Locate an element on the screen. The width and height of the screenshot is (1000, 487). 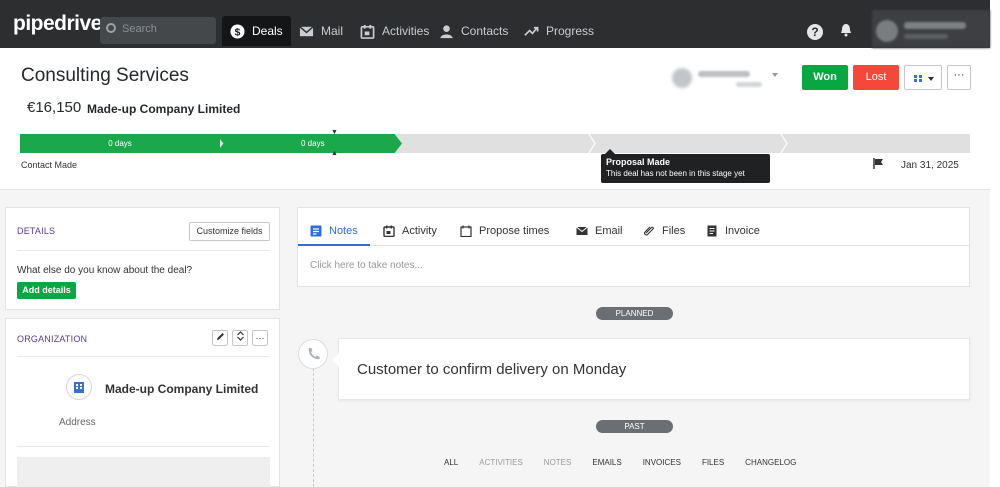
user-menu is located at coordinates (931, 29).